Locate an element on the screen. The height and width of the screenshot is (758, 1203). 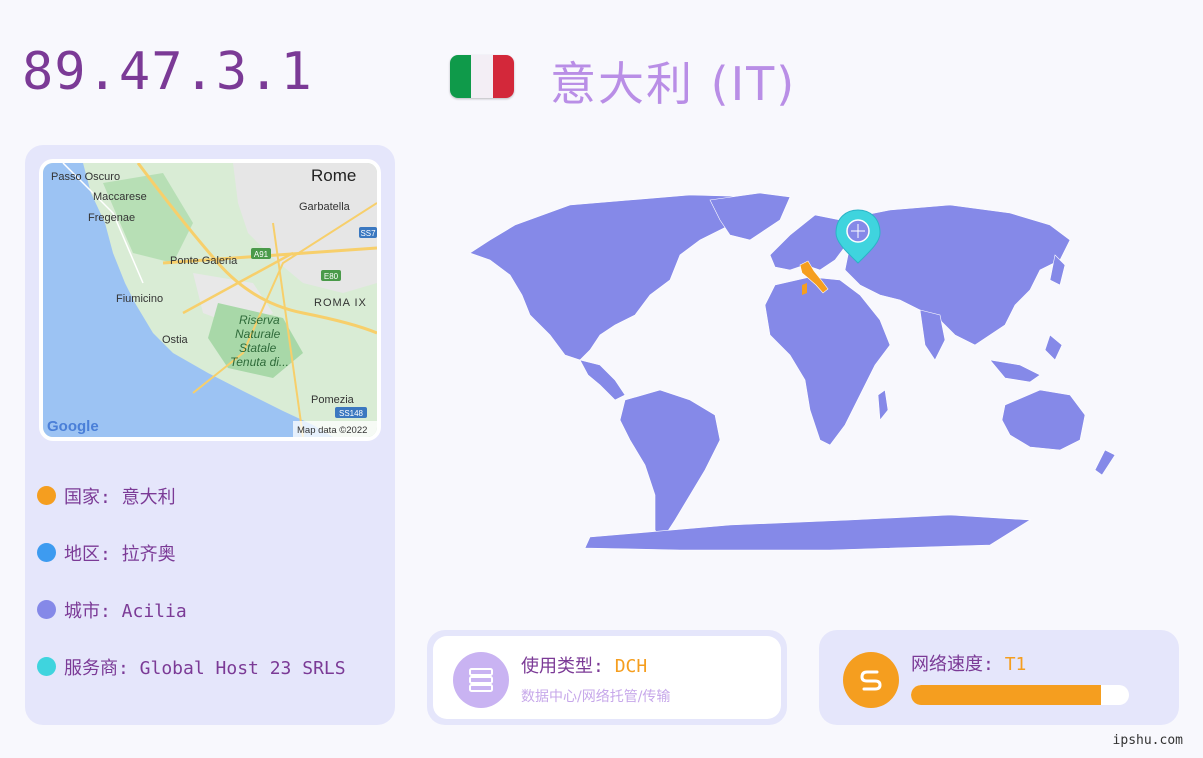
info-country-text: 国家: 意大利 is located at coordinates (120, 497).